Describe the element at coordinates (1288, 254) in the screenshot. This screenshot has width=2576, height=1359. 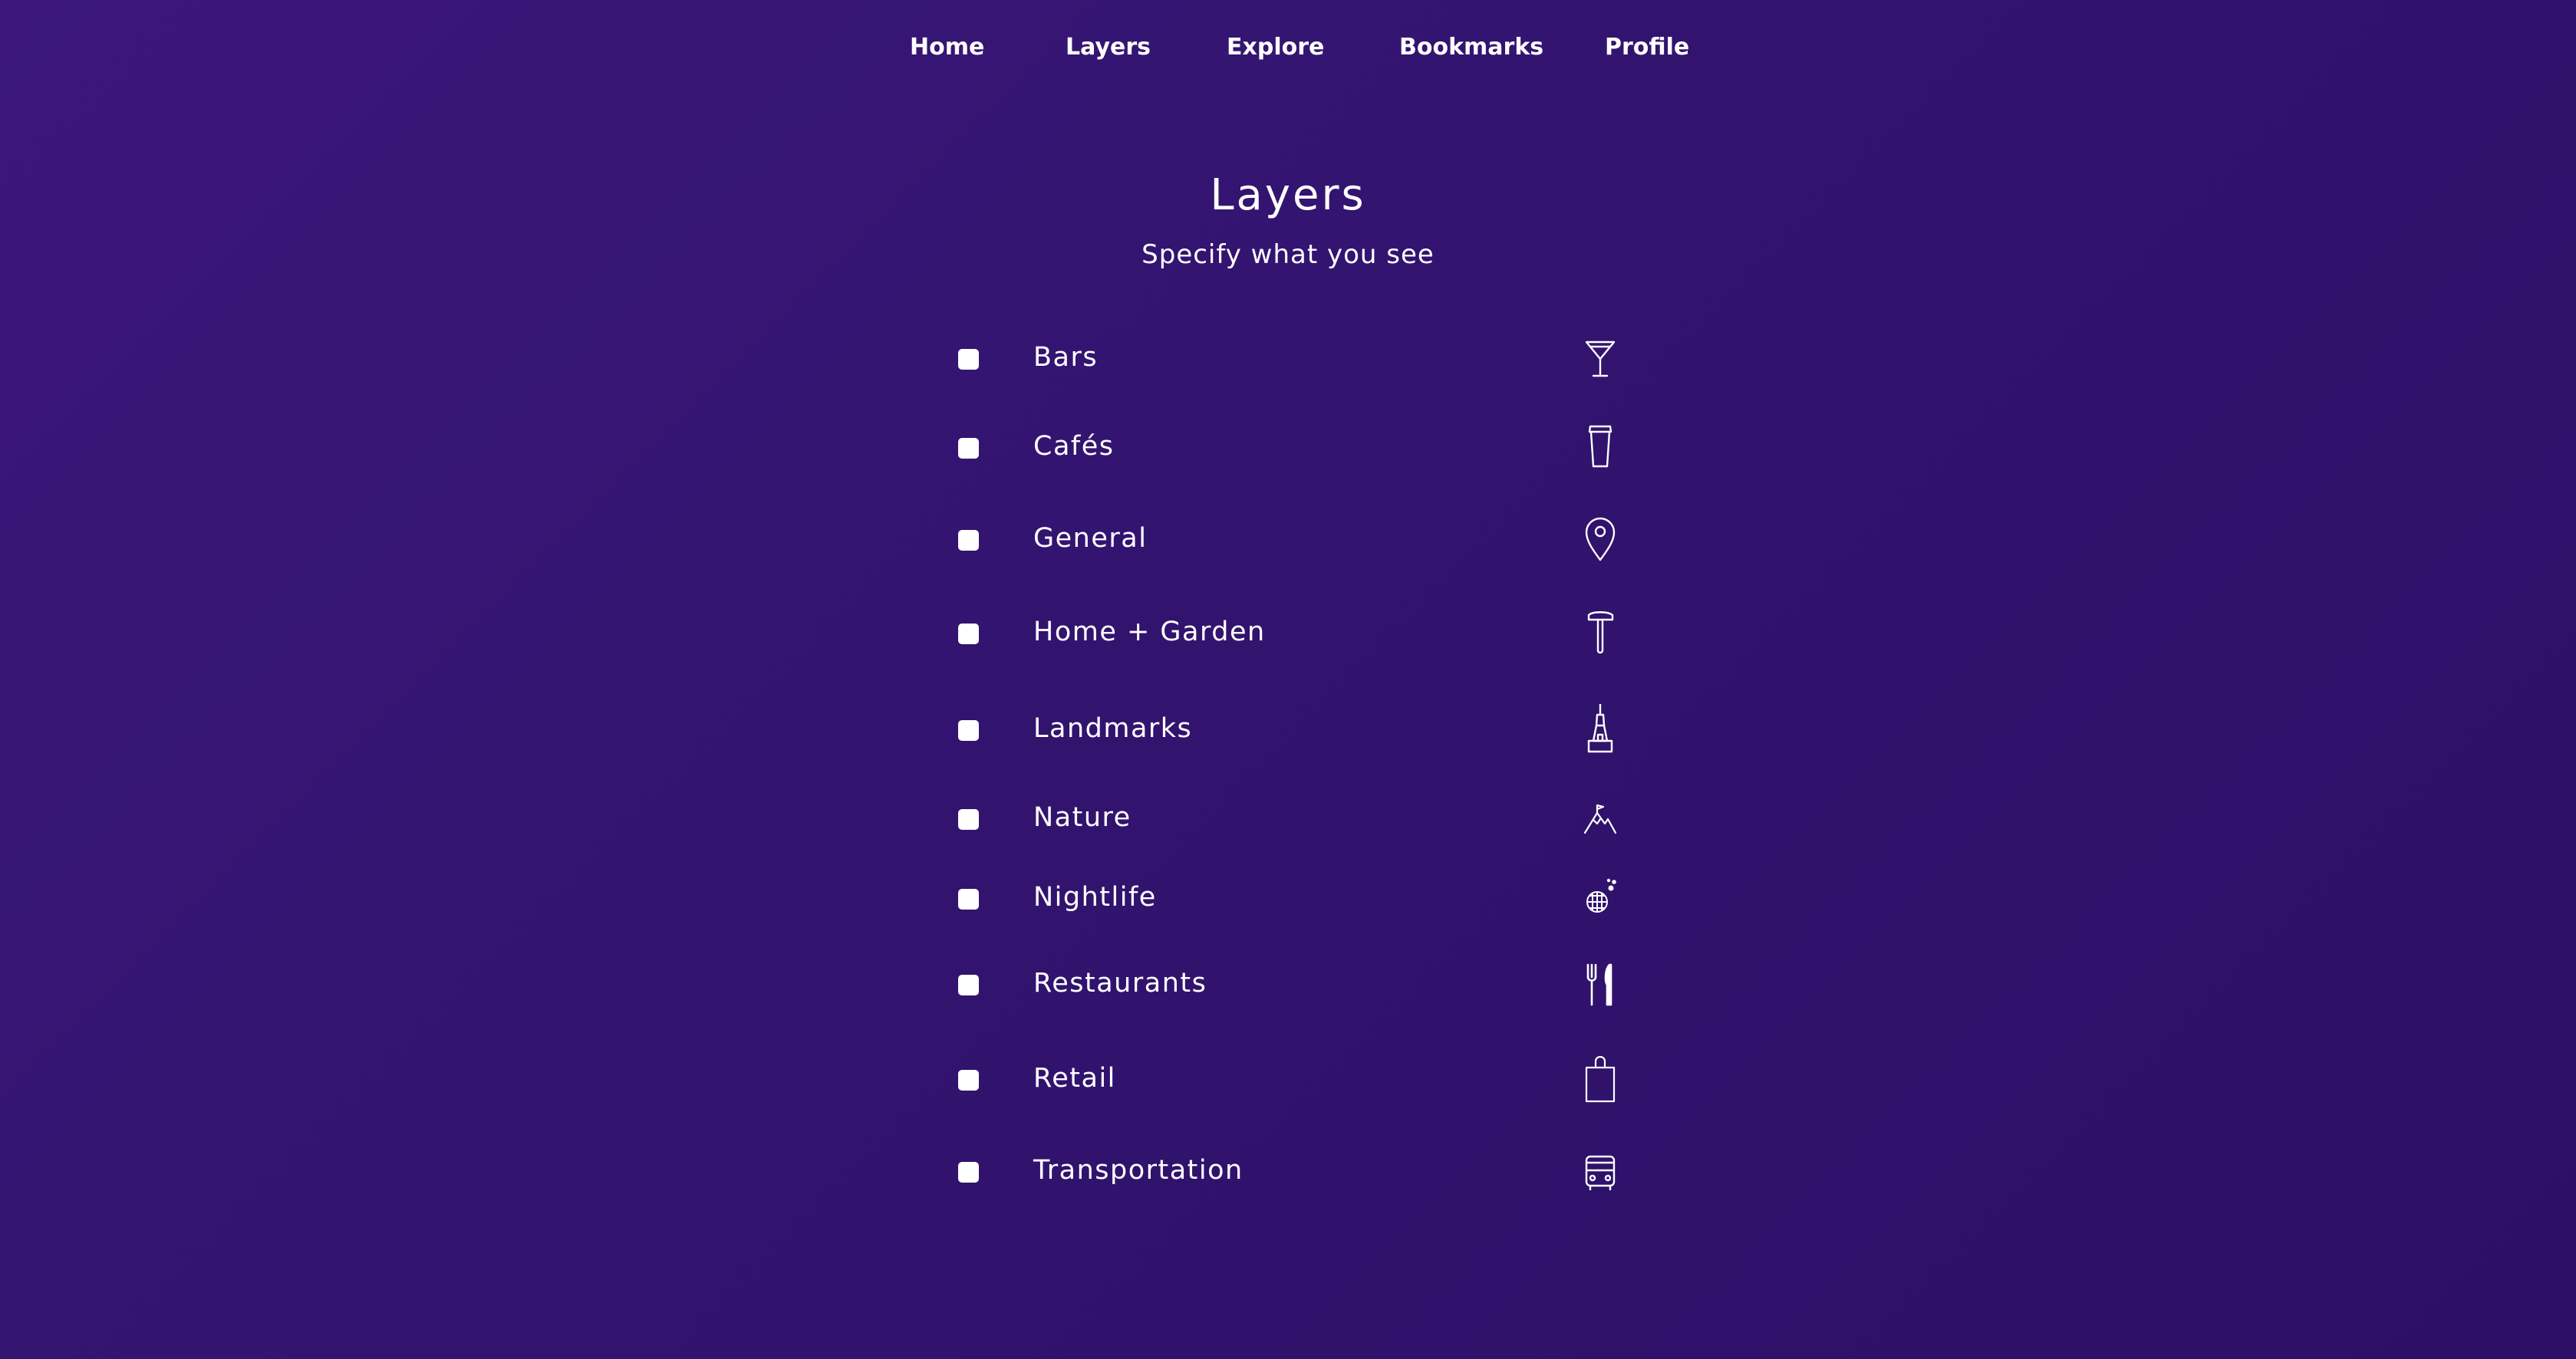
I see `page-subtitle: Specify what you see` at that location.